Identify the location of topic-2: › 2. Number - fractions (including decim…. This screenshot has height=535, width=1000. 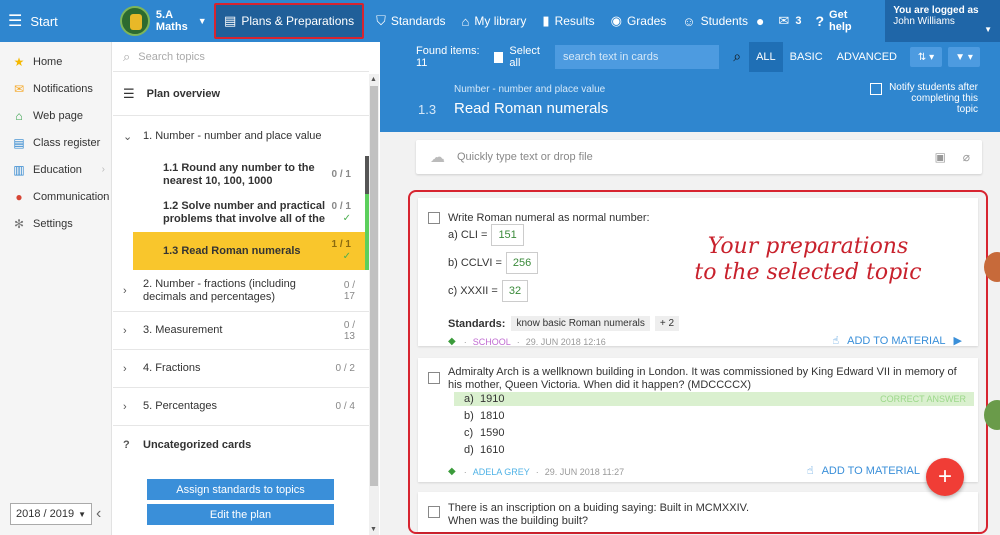
(241, 291).